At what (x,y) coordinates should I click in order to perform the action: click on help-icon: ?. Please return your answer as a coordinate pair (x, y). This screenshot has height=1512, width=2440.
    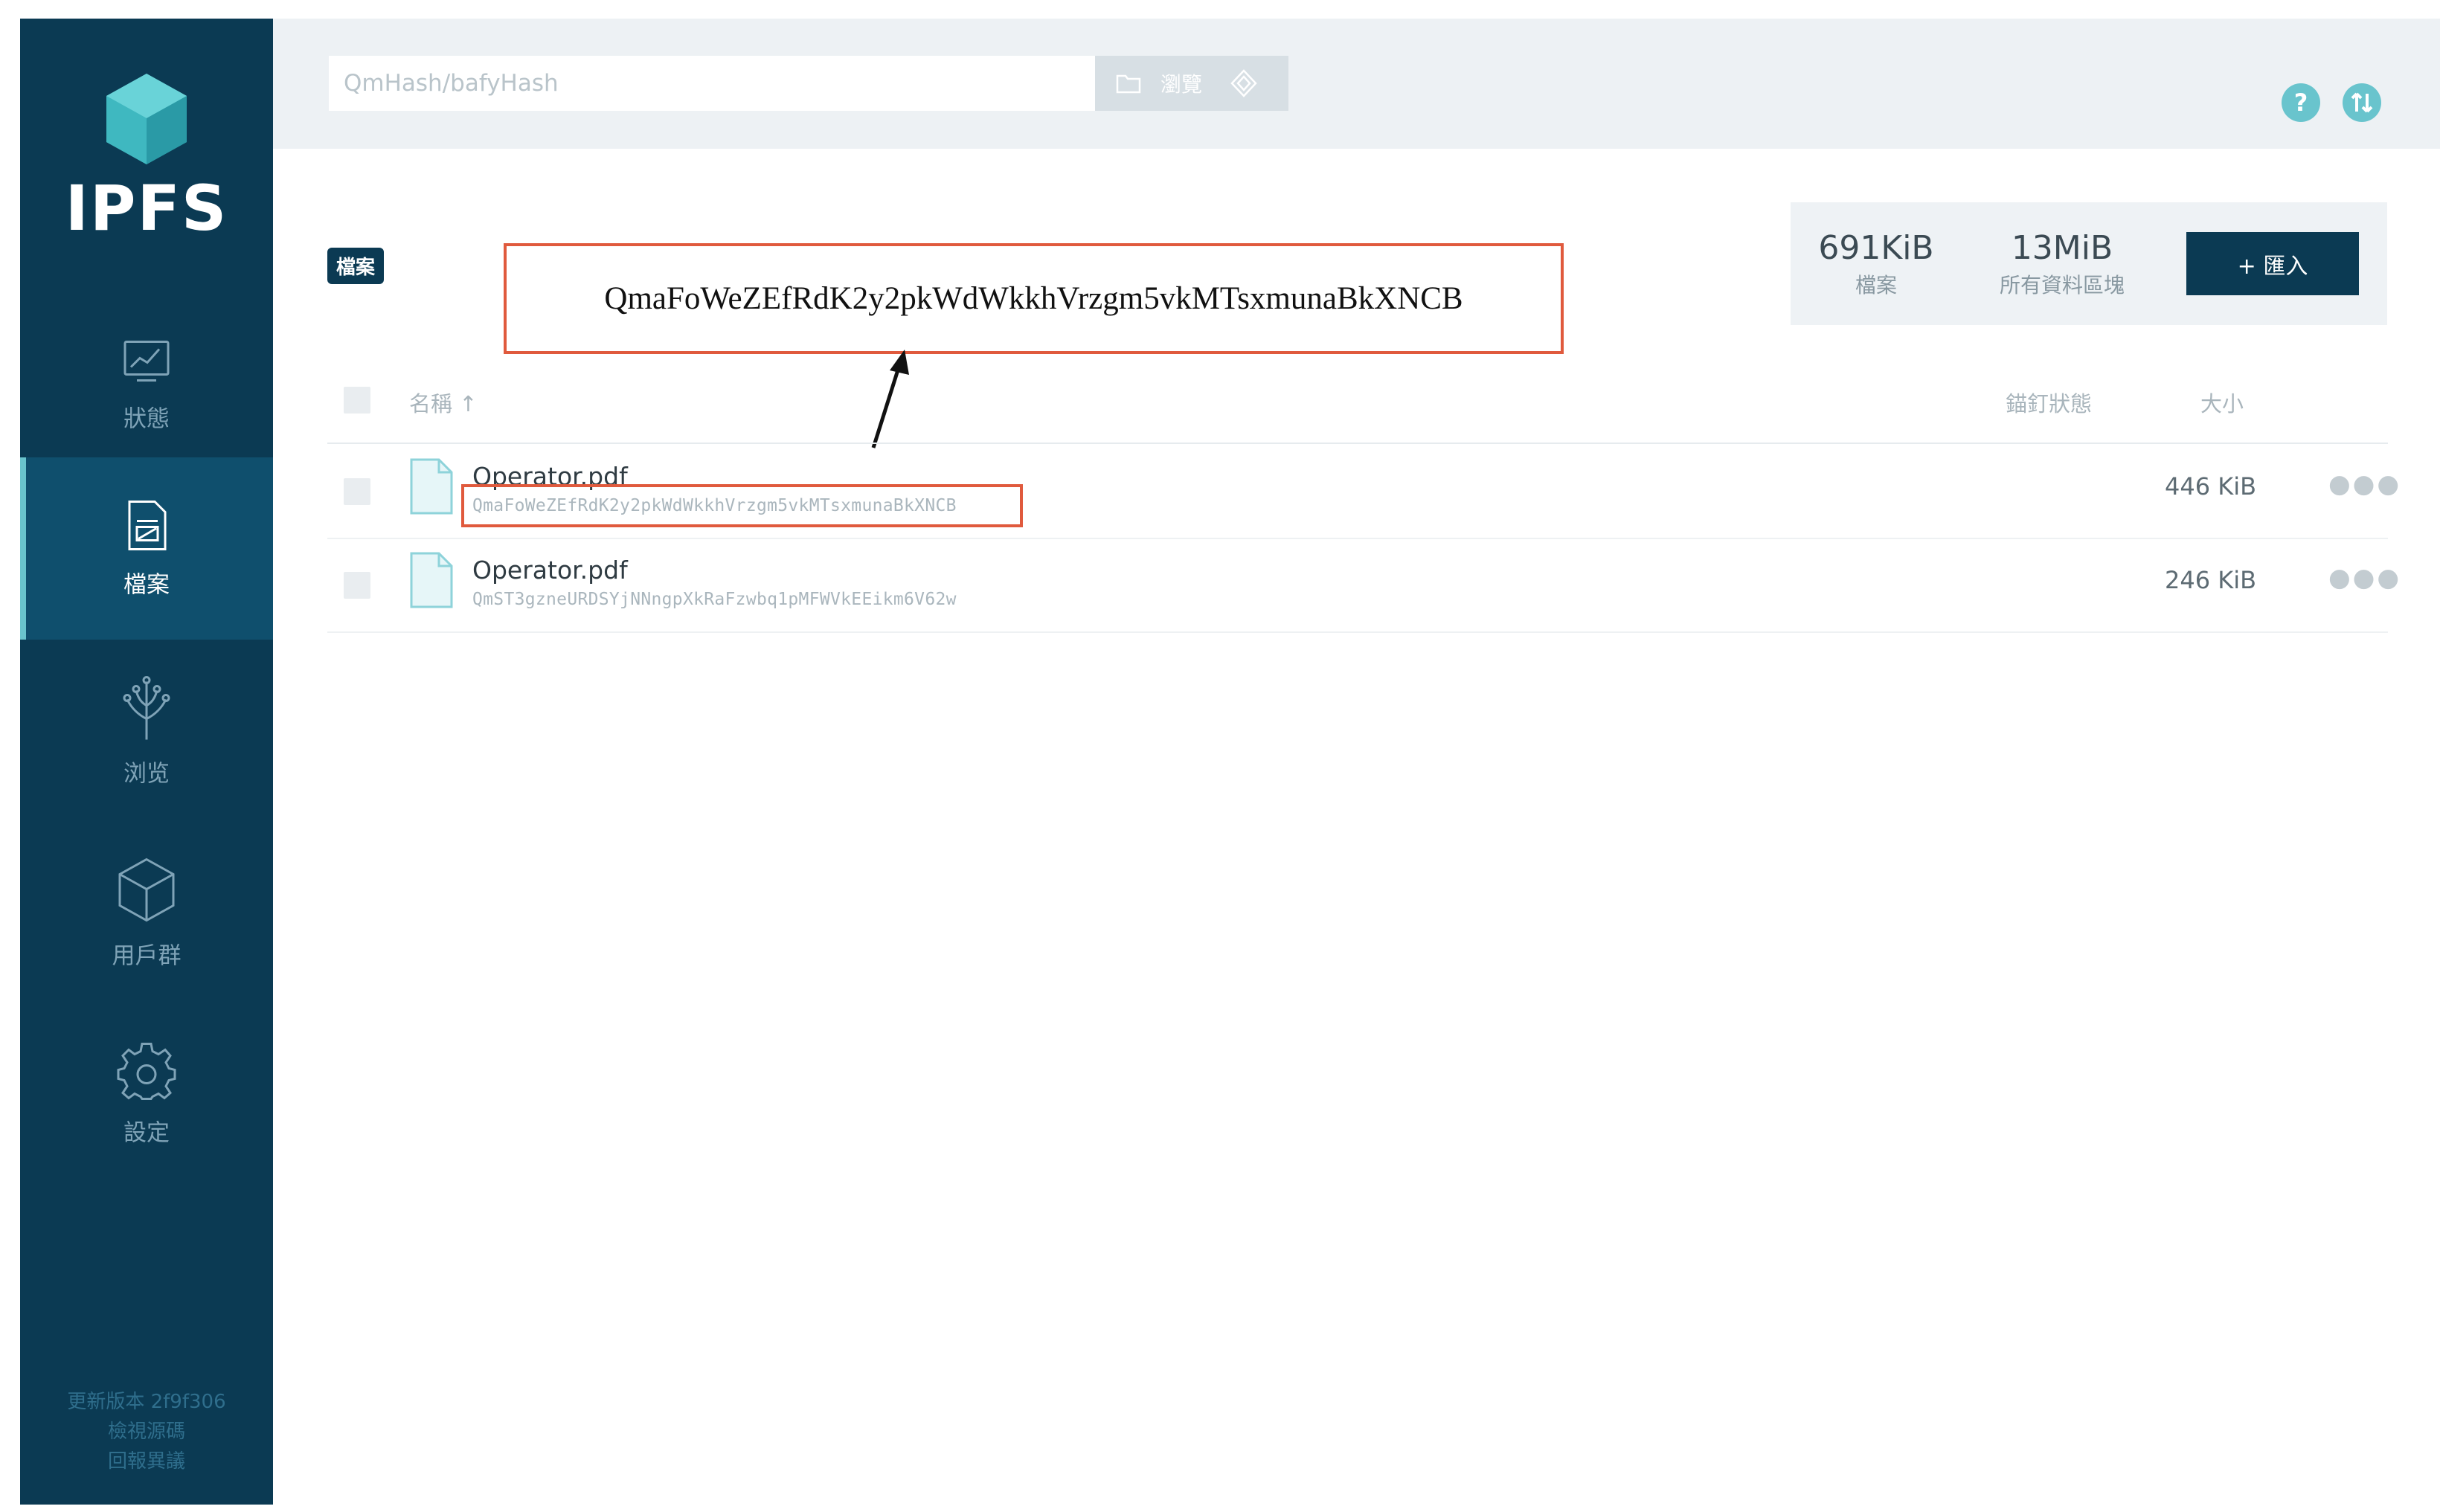
    Looking at the image, I should click on (2301, 102).